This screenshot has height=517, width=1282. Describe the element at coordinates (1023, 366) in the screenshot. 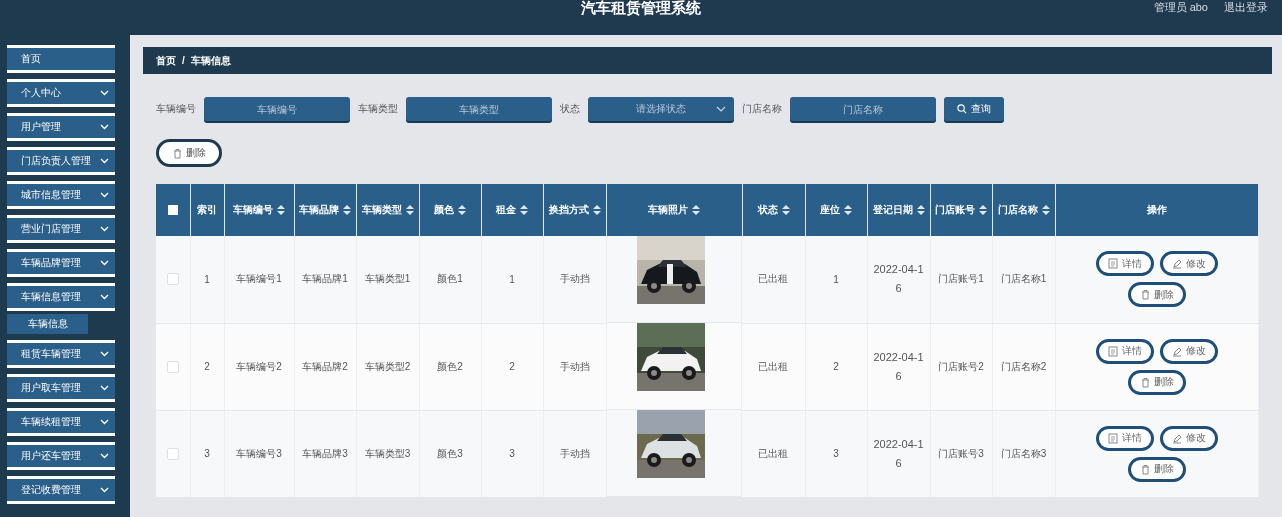

I see `table-cell: 门店名称2` at that location.